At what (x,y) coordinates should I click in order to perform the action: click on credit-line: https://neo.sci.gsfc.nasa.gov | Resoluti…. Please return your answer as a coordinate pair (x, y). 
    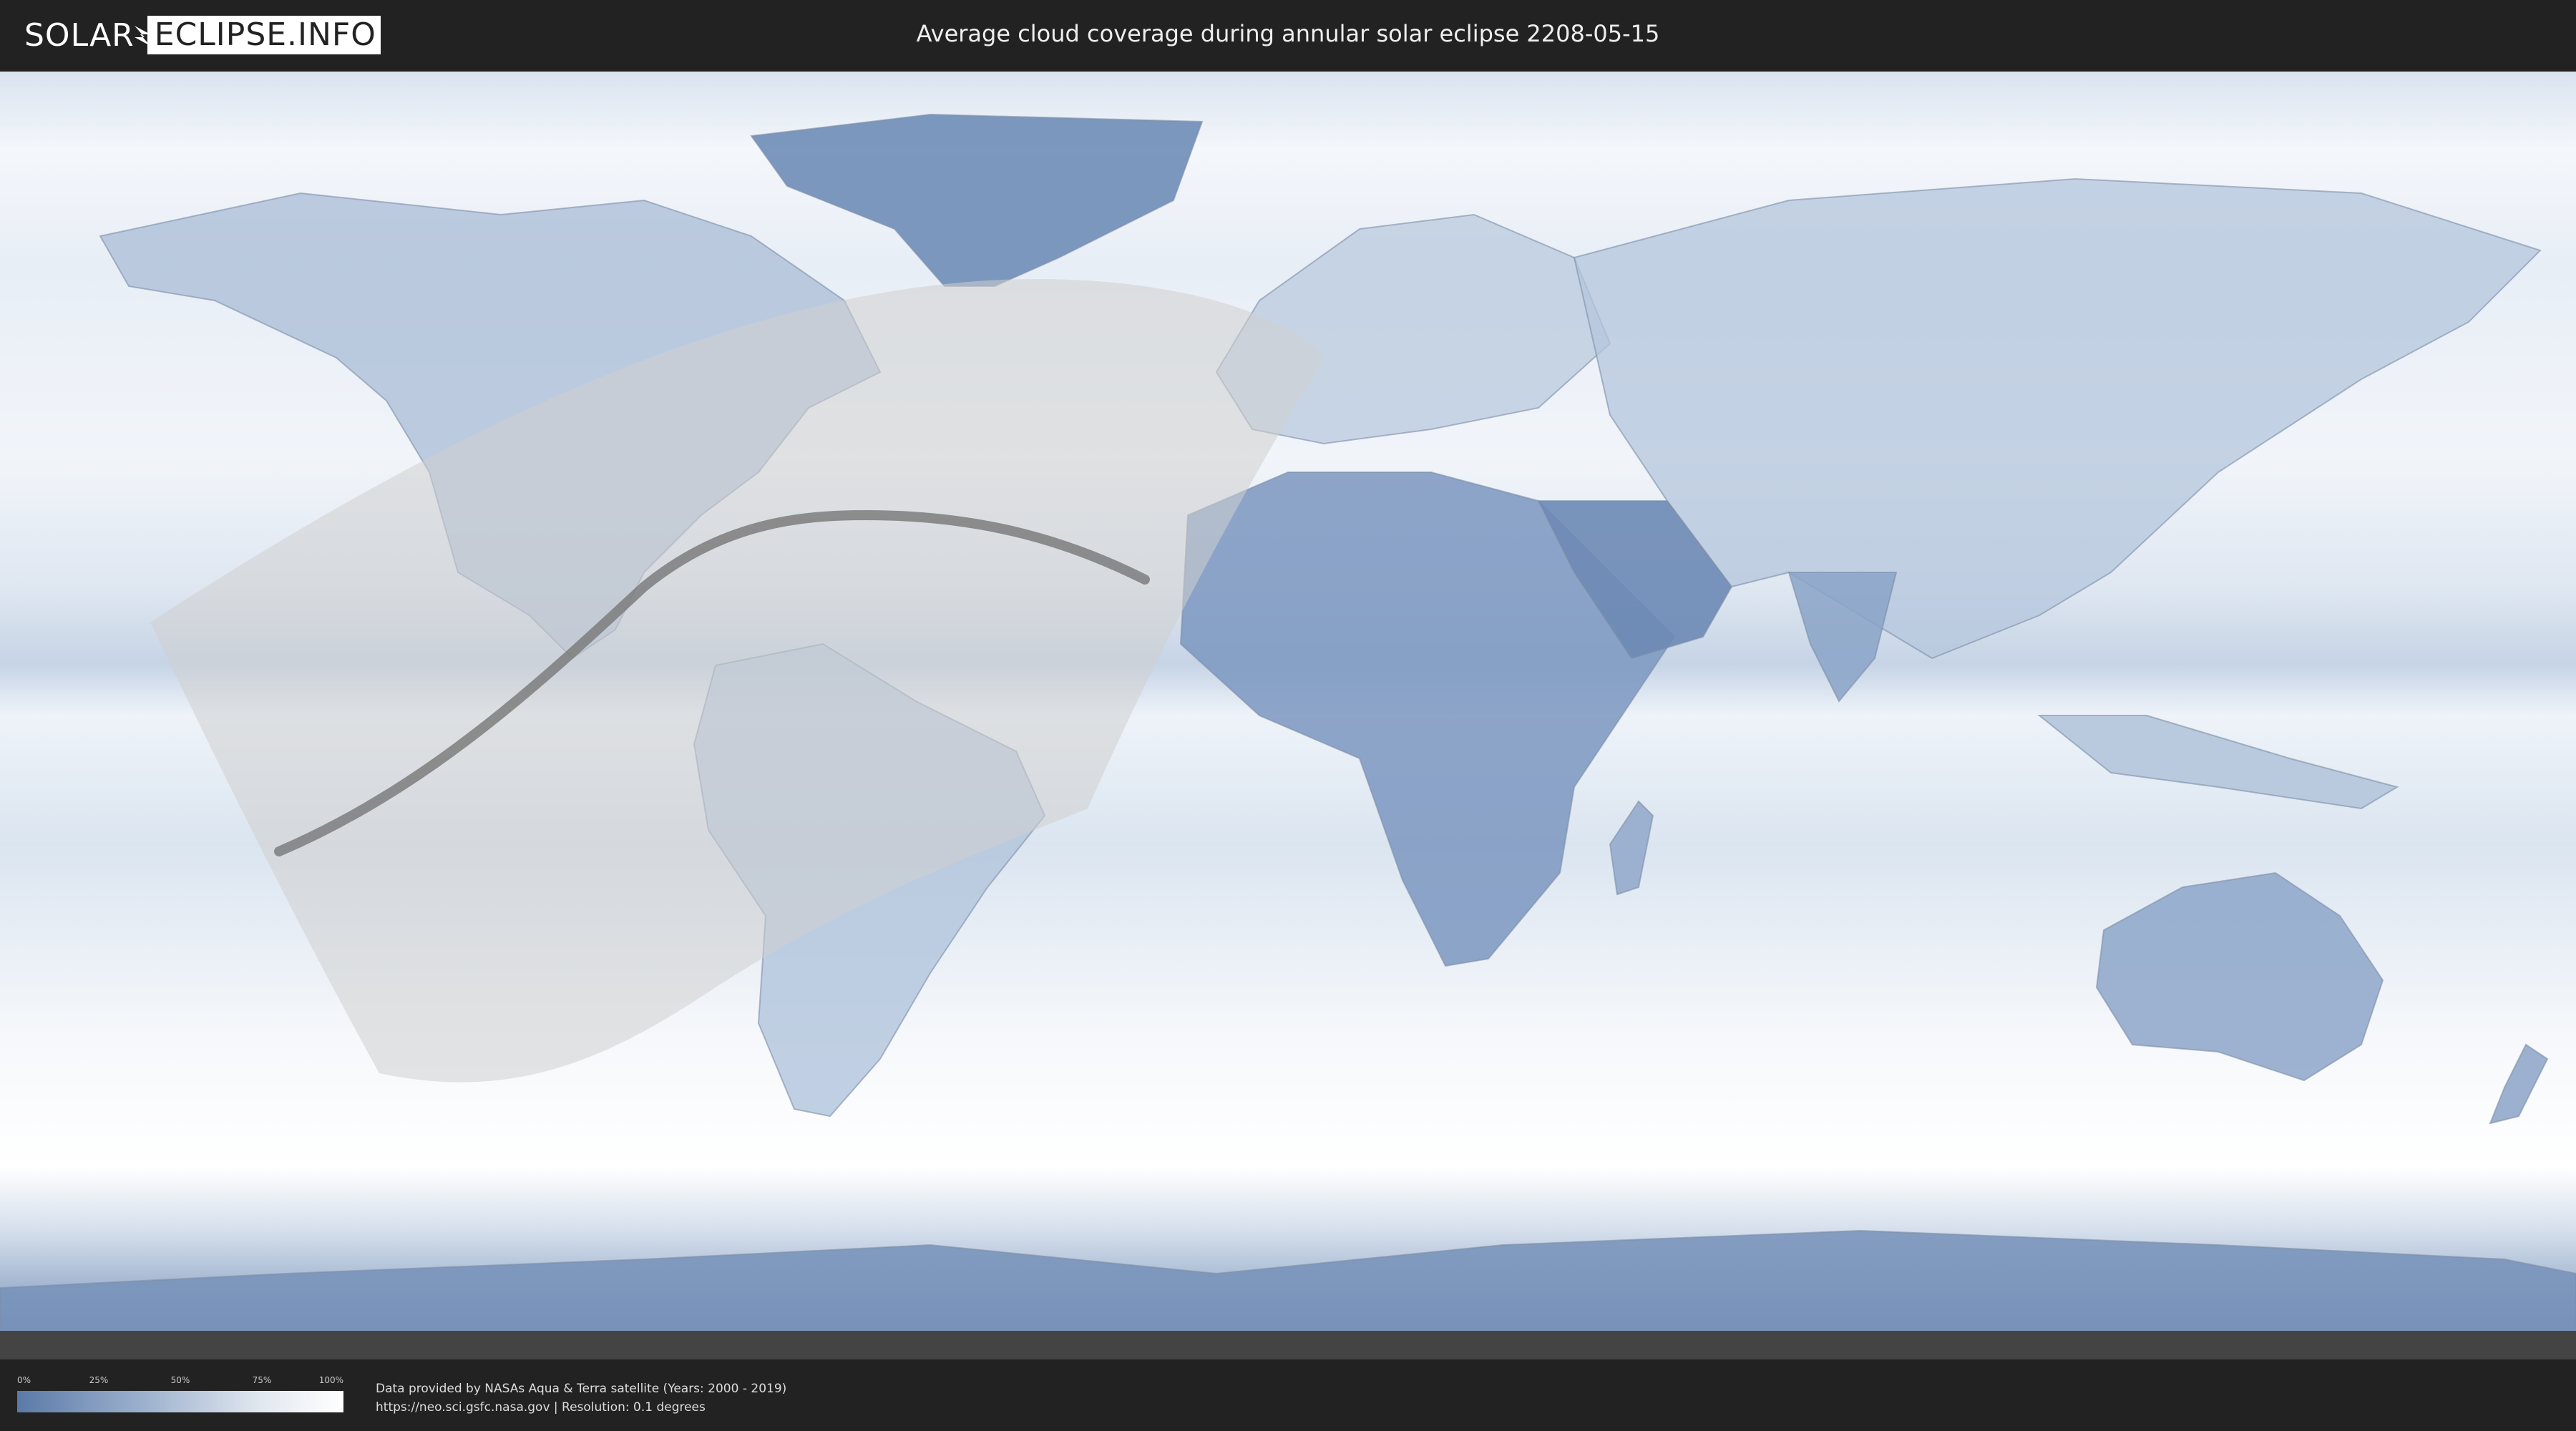
    Looking at the image, I should click on (541, 1407).